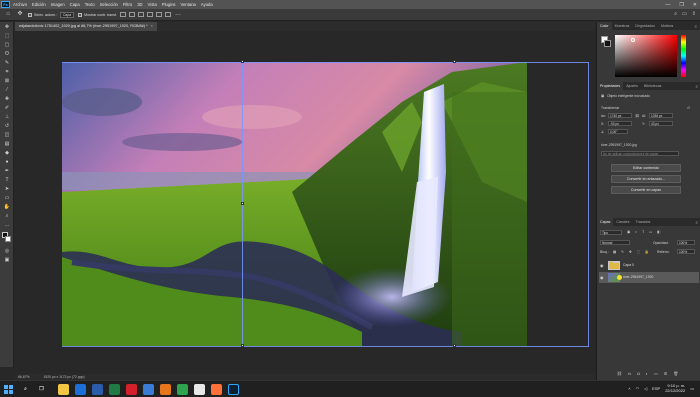  Describe the element at coordinates (80, 14) in the screenshot. I see `transform-controls-checkbox` at that location.